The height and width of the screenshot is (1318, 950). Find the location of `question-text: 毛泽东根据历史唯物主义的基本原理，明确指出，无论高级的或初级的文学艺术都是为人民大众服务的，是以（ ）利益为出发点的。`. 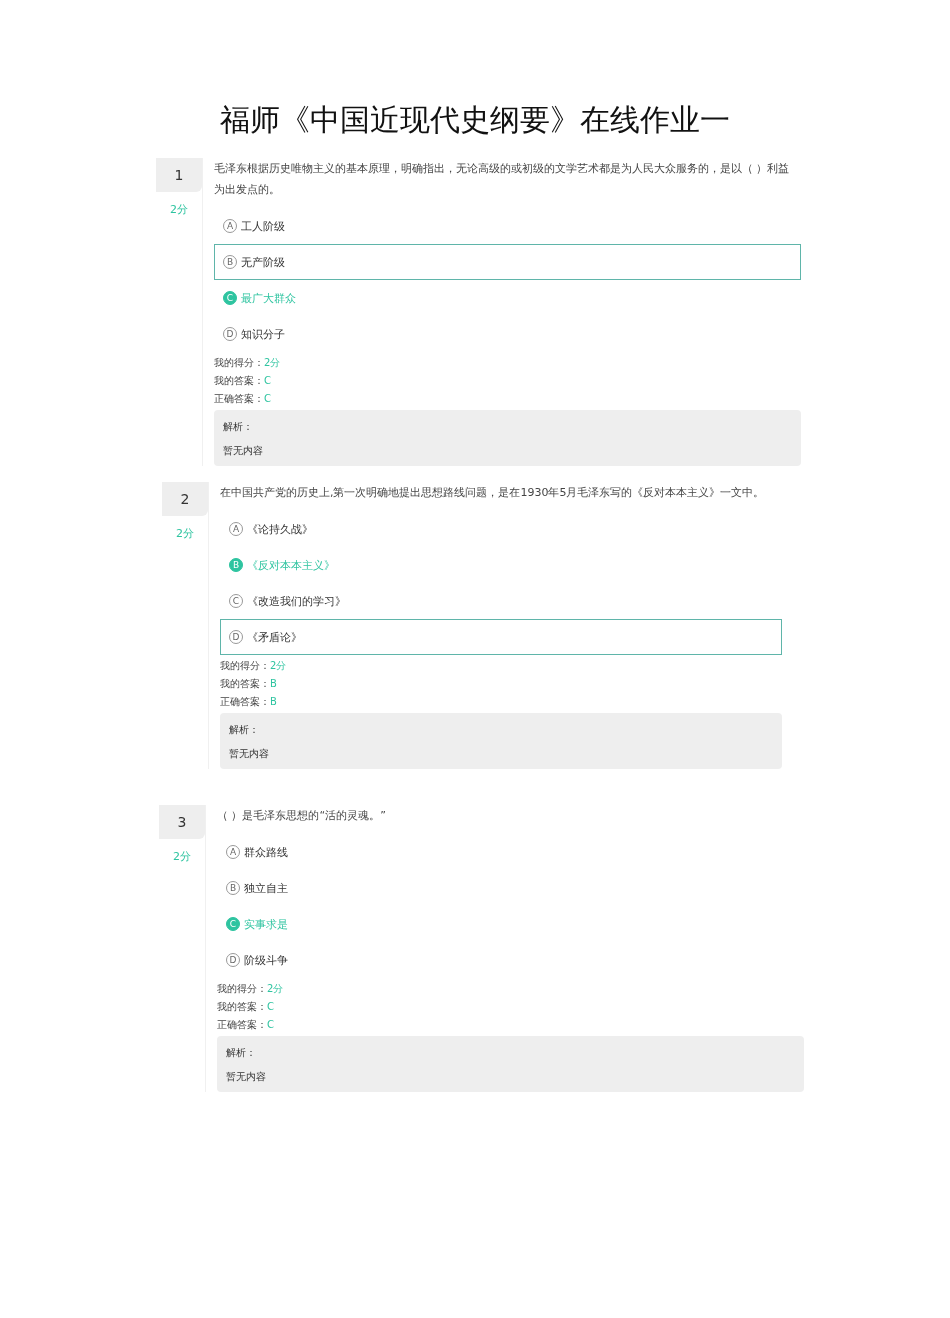

question-text: 毛泽东根据历史唯物主义的基本原理，明确指出，无论高级的或初级的文学艺术都是为人民大众服务的，是以（ ）利益为出发点的。 is located at coordinates (502, 179).